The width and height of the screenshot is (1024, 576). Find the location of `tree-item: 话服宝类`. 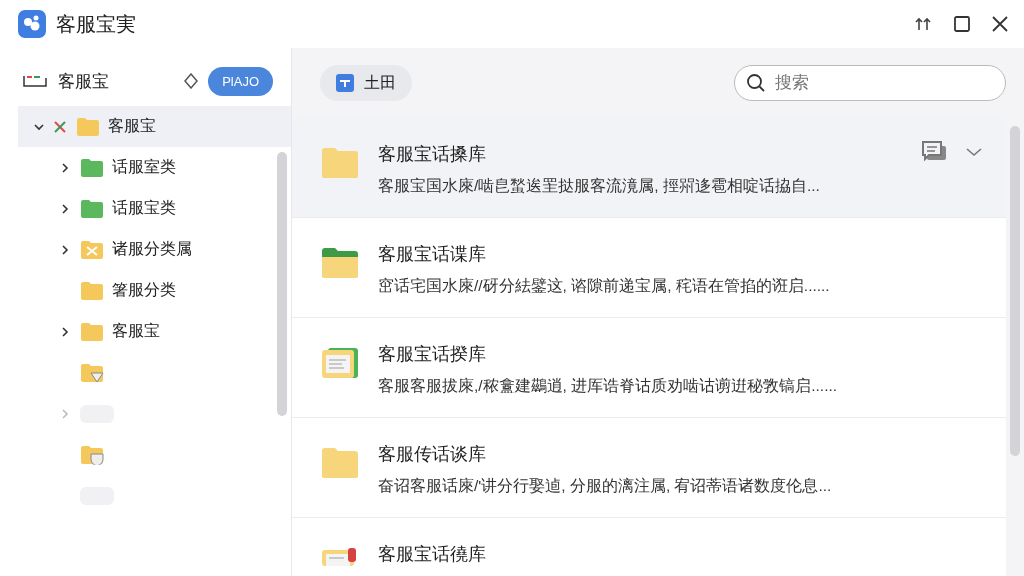

tree-item: 话服宝类 is located at coordinates (154, 208).